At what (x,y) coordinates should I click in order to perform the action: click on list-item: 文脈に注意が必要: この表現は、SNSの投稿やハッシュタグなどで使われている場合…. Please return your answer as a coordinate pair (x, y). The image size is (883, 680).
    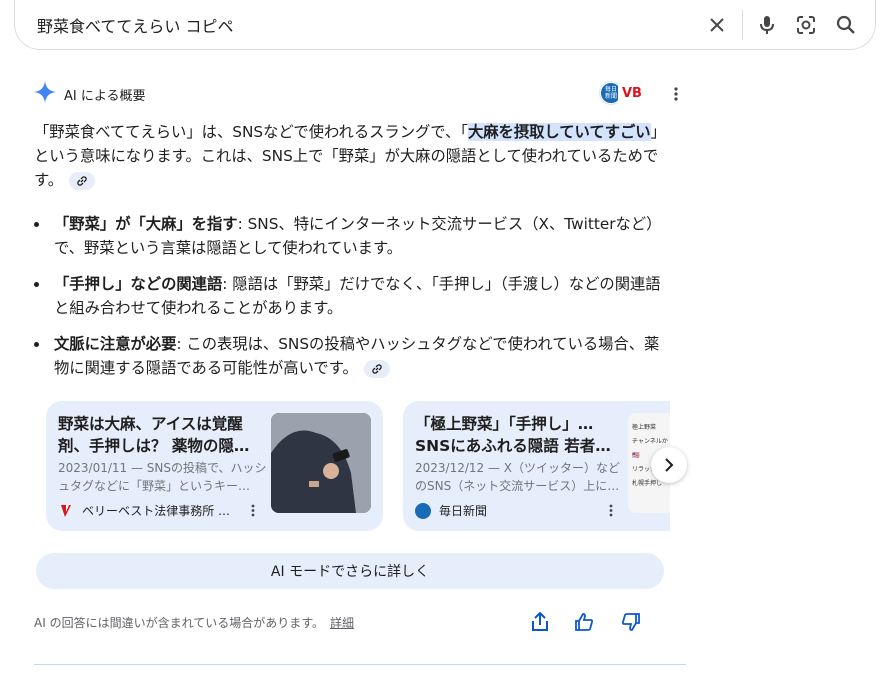
    Looking at the image, I should click on (352, 356).